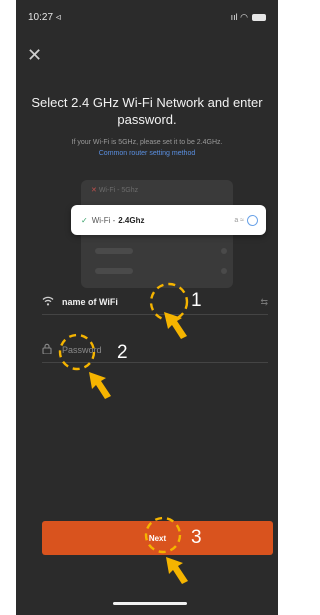  I want to click on illustration-5g-label: Wi-Fi - 5Ghz, so click(118, 190).